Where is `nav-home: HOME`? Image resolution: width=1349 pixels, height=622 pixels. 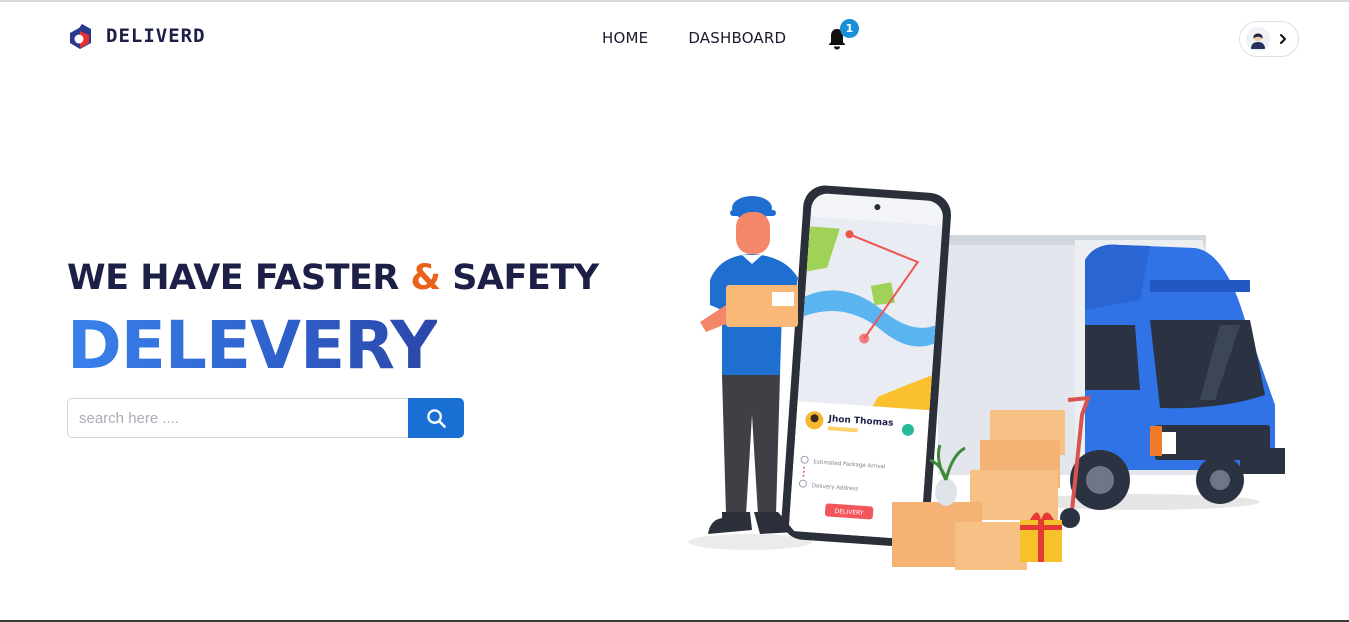
nav-home: HOME is located at coordinates (625, 38).